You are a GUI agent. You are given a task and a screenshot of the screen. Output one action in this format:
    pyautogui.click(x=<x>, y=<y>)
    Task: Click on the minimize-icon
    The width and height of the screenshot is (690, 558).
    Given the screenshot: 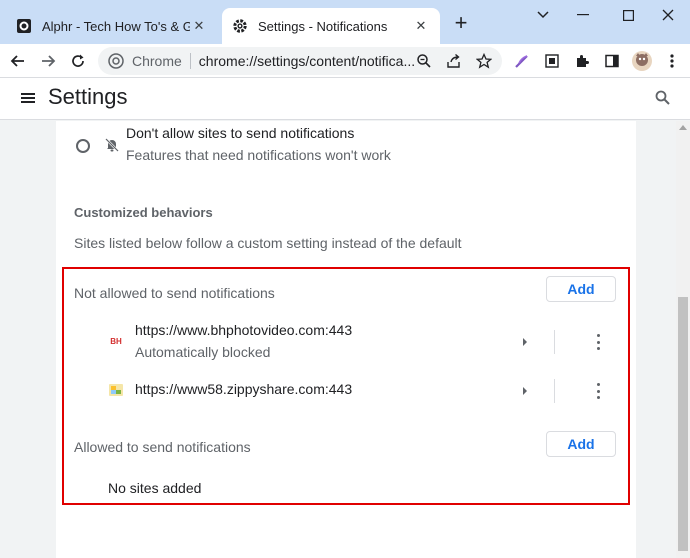 What is the action you would take?
    pyautogui.click(x=583, y=15)
    